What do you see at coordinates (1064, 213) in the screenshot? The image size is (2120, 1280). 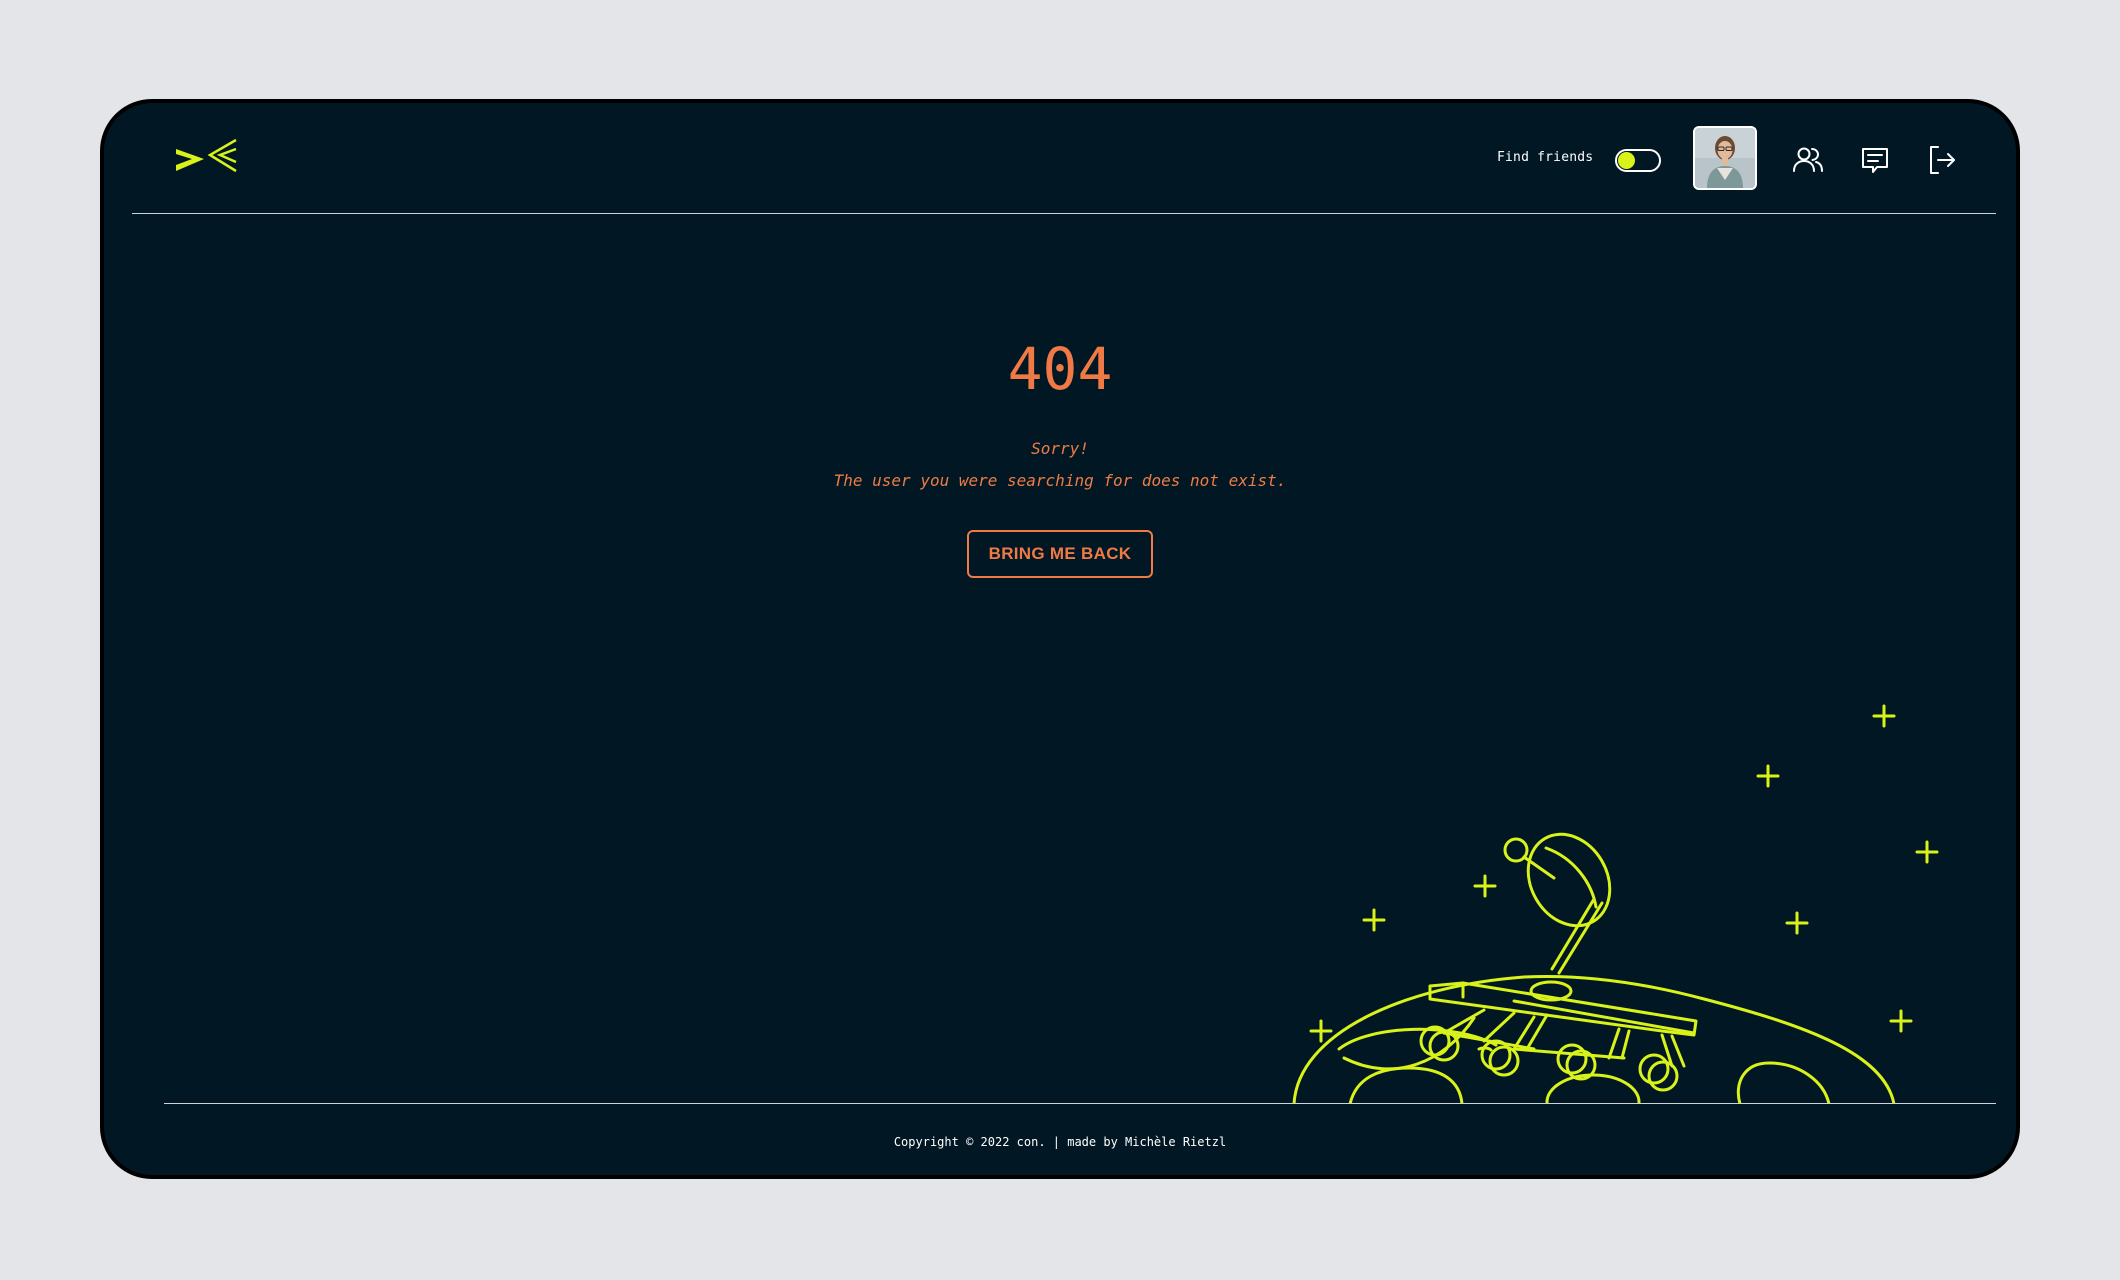 I see `header-divider` at bounding box center [1064, 213].